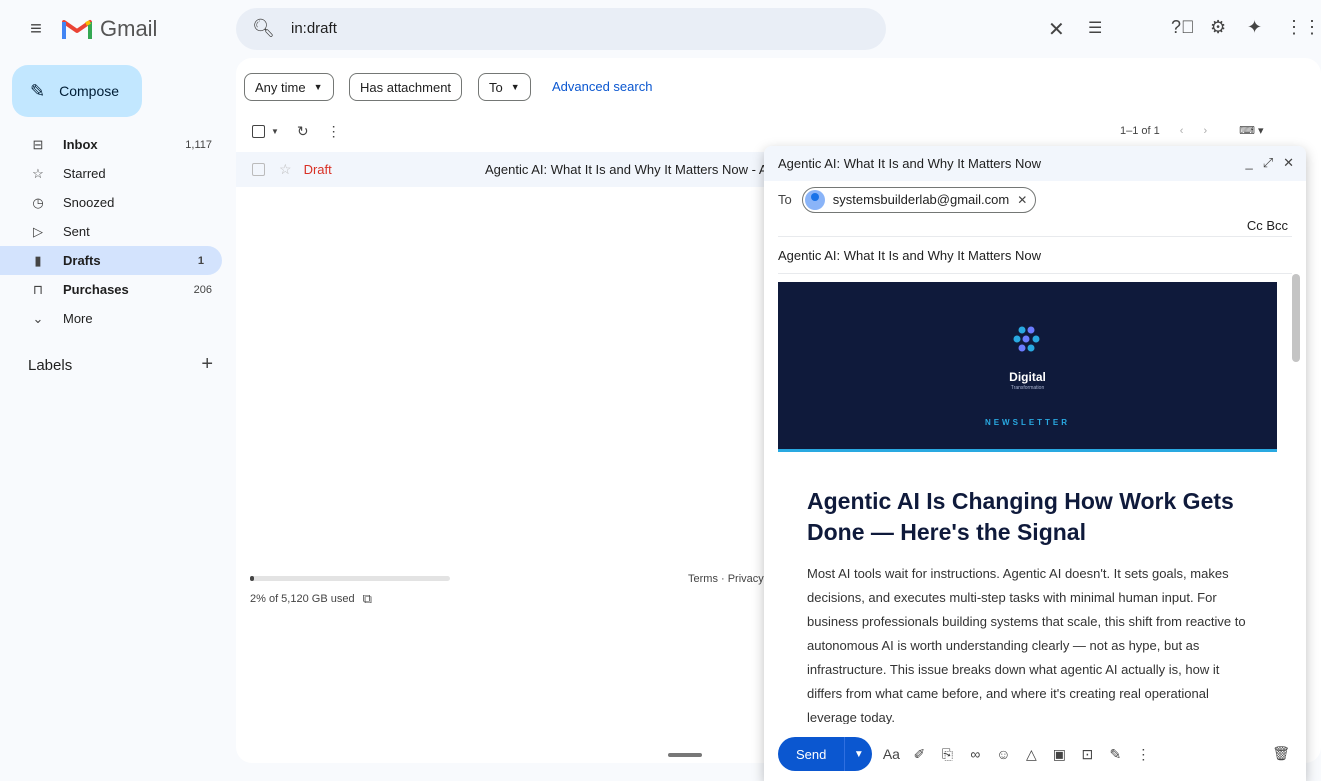 The height and width of the screenshot is (781, 1321). I want to click on drive-icon: △, so click(1031, 754).